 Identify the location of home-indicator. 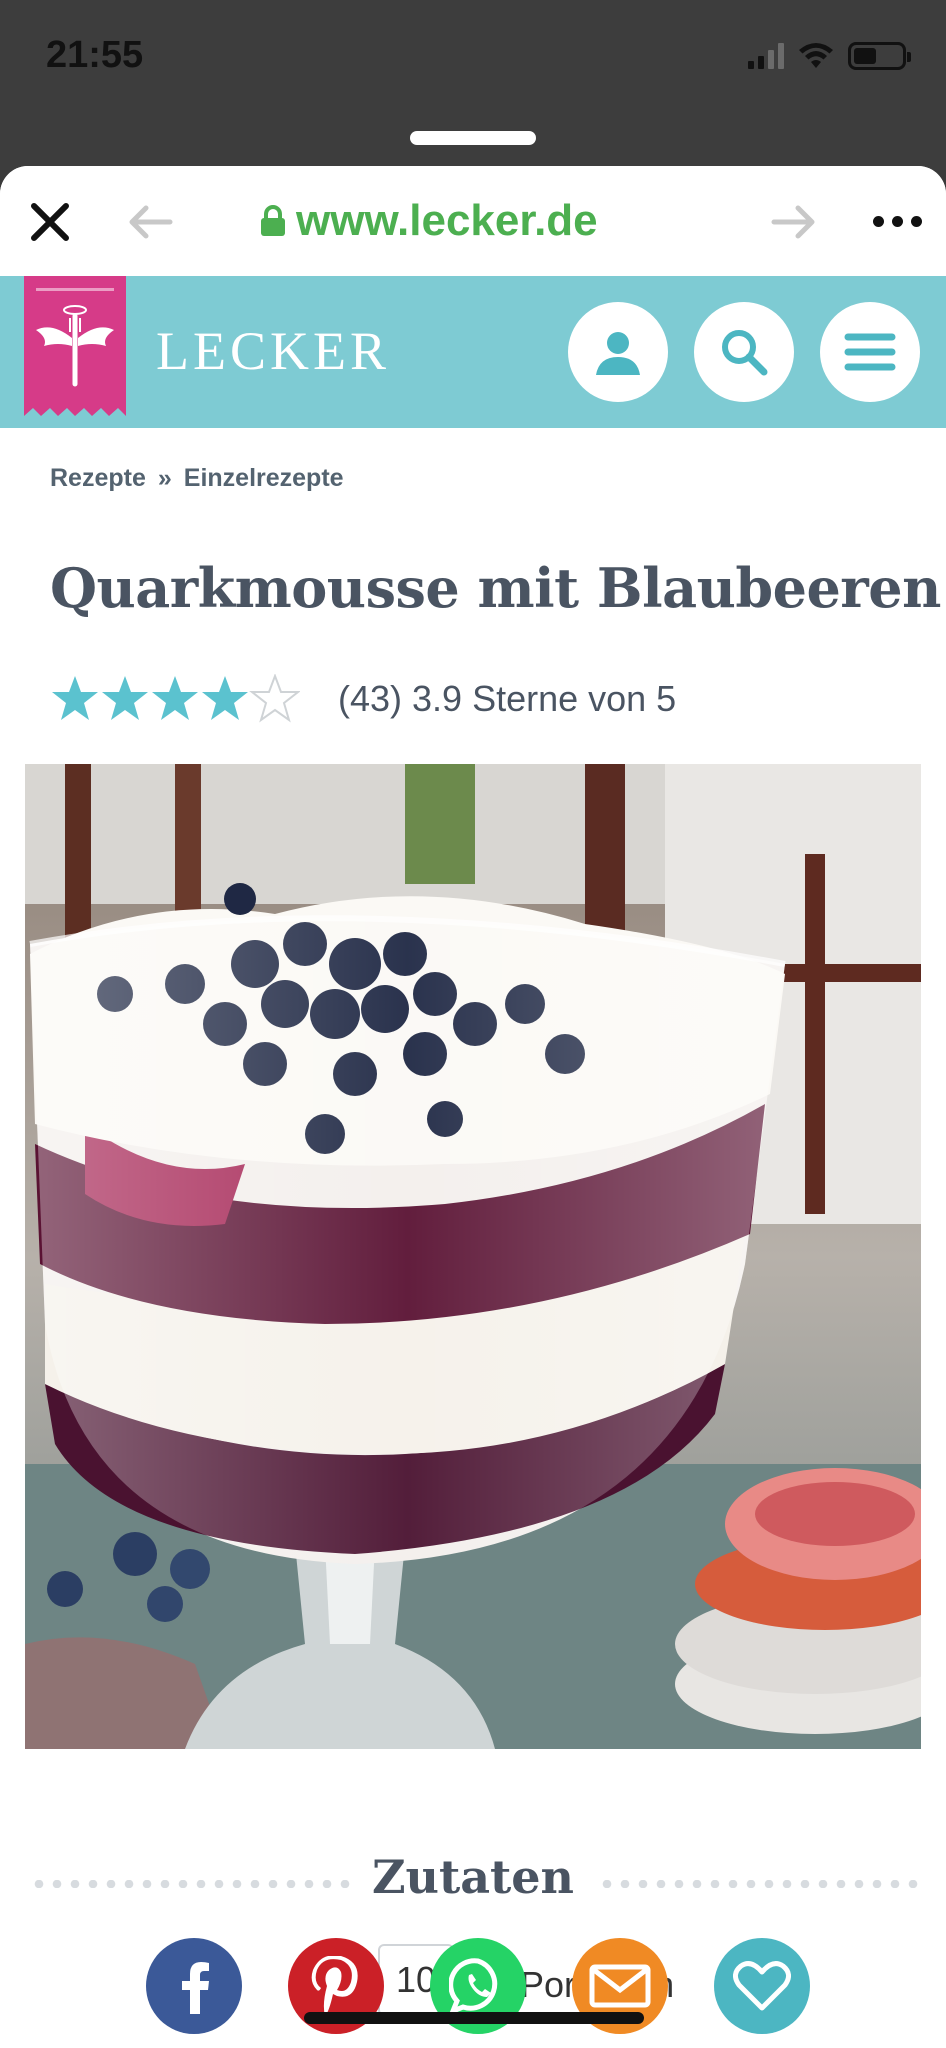
(474, 2018).